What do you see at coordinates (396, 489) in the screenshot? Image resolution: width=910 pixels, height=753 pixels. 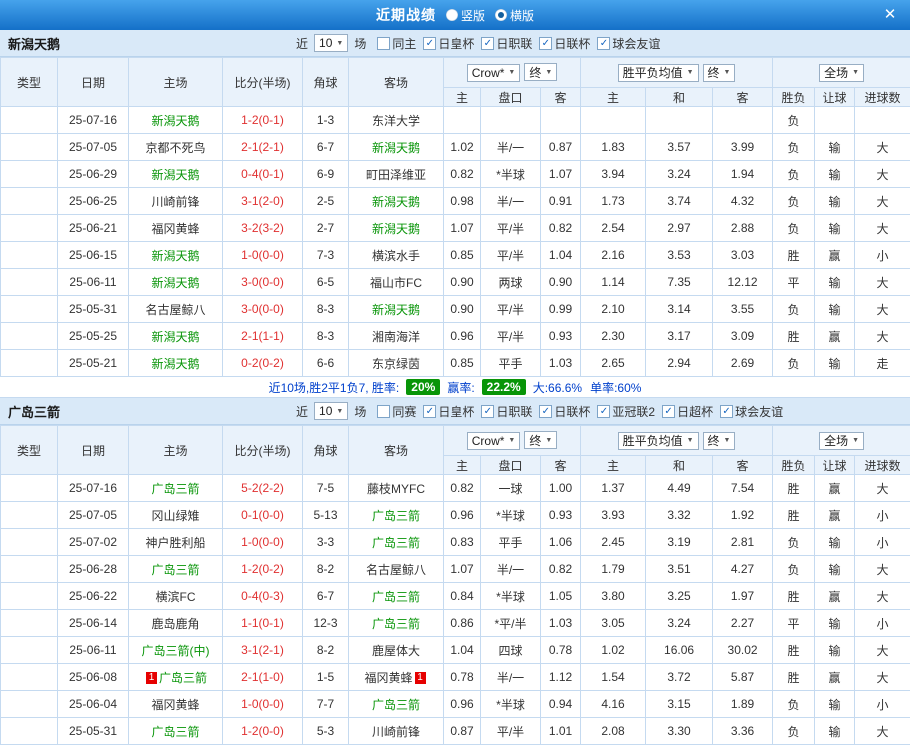 I see `away-team-name: 藤枝MYFC` at bounding box center [396, 489].